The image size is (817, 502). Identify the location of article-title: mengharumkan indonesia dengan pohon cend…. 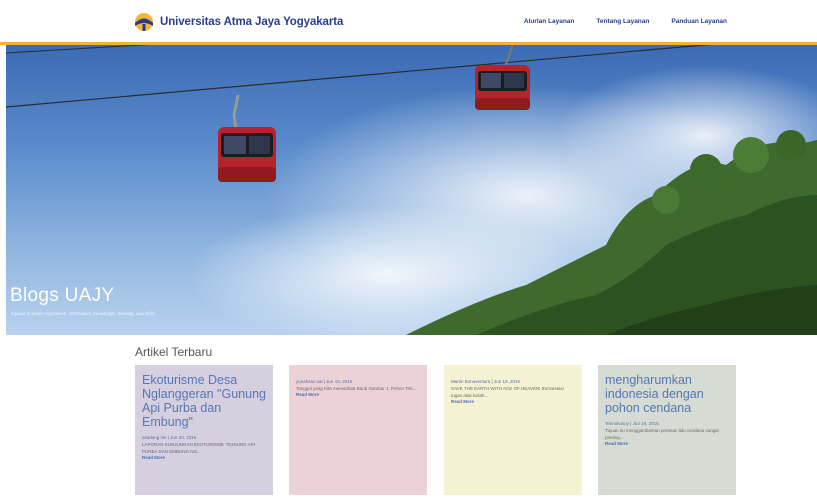
(667, 394).